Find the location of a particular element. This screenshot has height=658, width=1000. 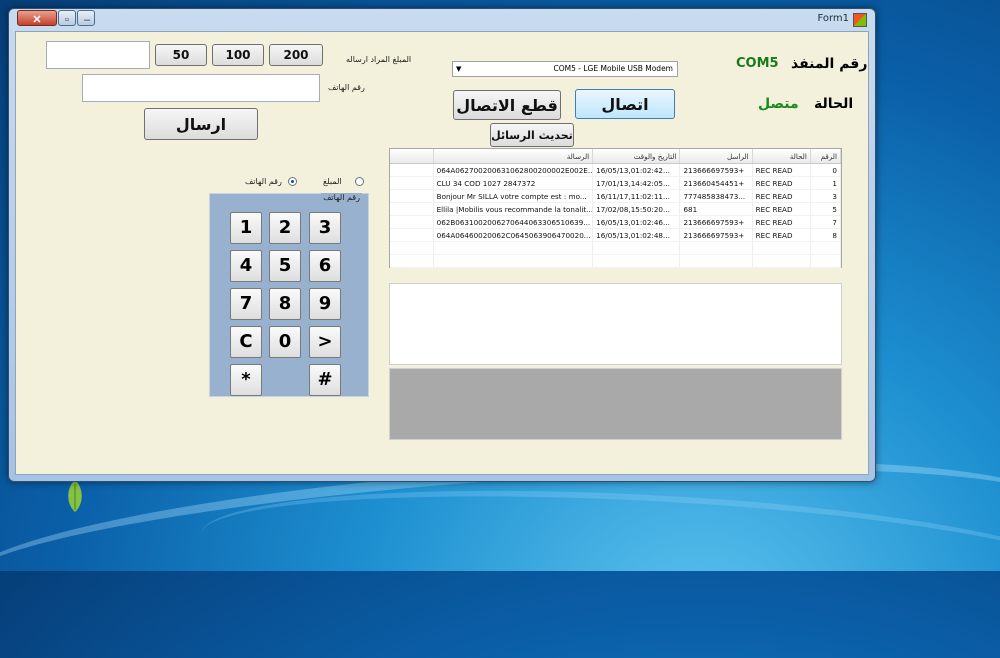

status-value: متصل is located at coordinates (778, 104).